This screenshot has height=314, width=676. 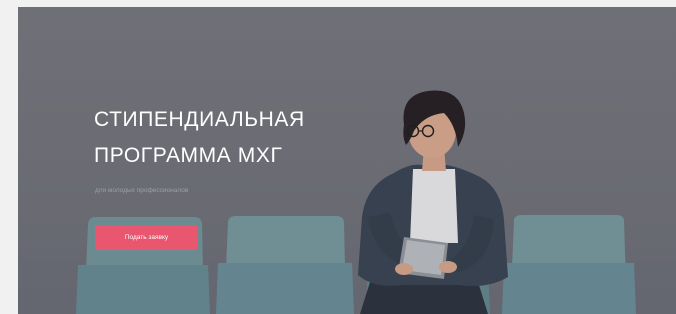 I want to click on hero-subtitle: для молодых профессионалов, so click(x=142, y=190).